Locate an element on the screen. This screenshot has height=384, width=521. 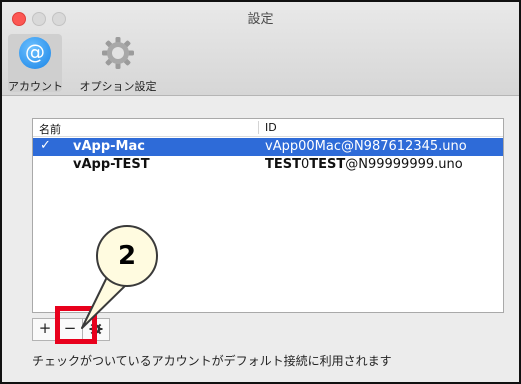
window-title: 設定 is located at coordinates (260, 19).